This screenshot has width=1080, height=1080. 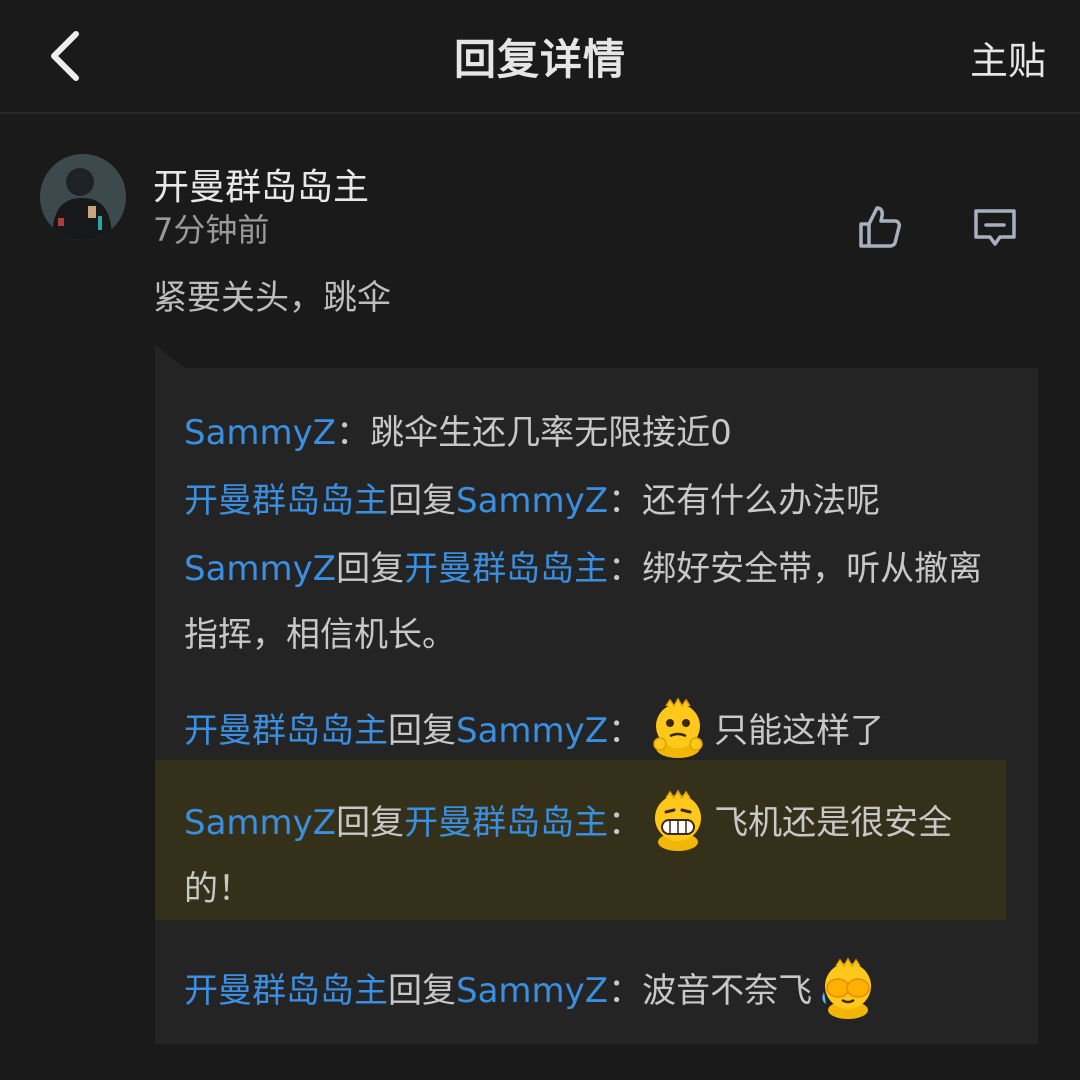 I want to click on reply-item: 开曼群岛岛主回复SammyZ： 只能这样了, so click(x=599, y=730).